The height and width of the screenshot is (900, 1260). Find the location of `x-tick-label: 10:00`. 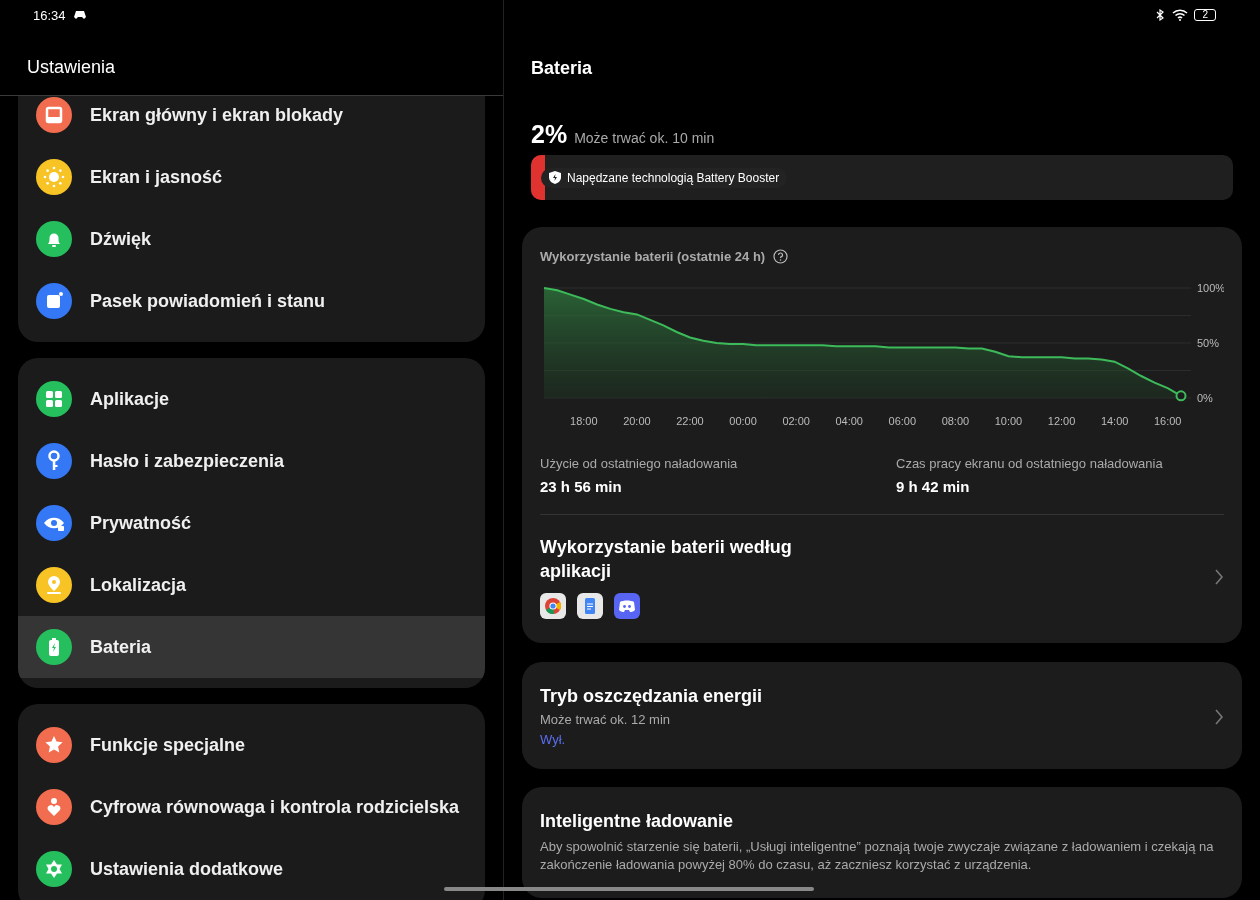

x-tick-label: 10:00 is located at coordinates (1008, 421).